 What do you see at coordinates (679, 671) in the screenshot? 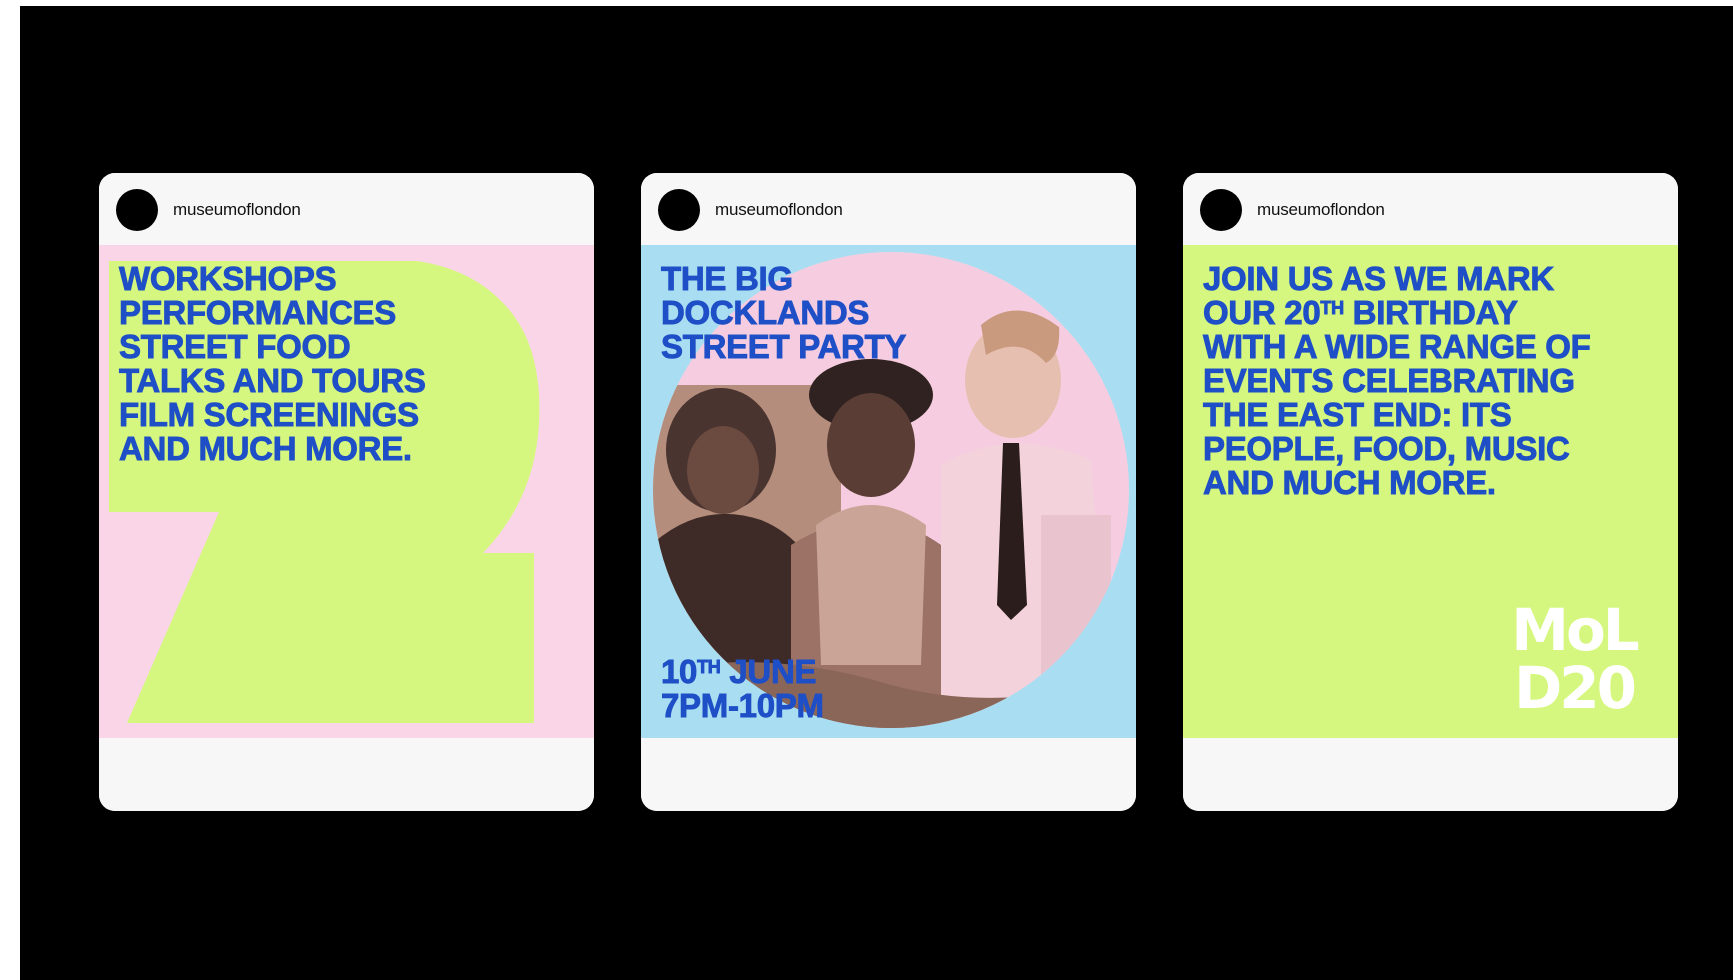
I see `date-day: 10` at bounding box center [679, 671].